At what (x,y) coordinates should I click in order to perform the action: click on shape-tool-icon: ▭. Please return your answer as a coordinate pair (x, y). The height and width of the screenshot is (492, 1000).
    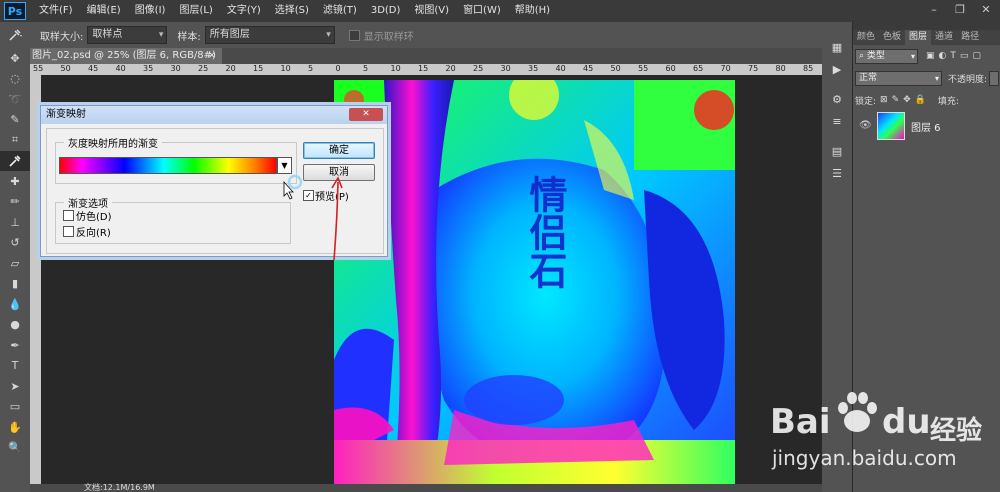
    Looking at the image, I should click on (15, 407).